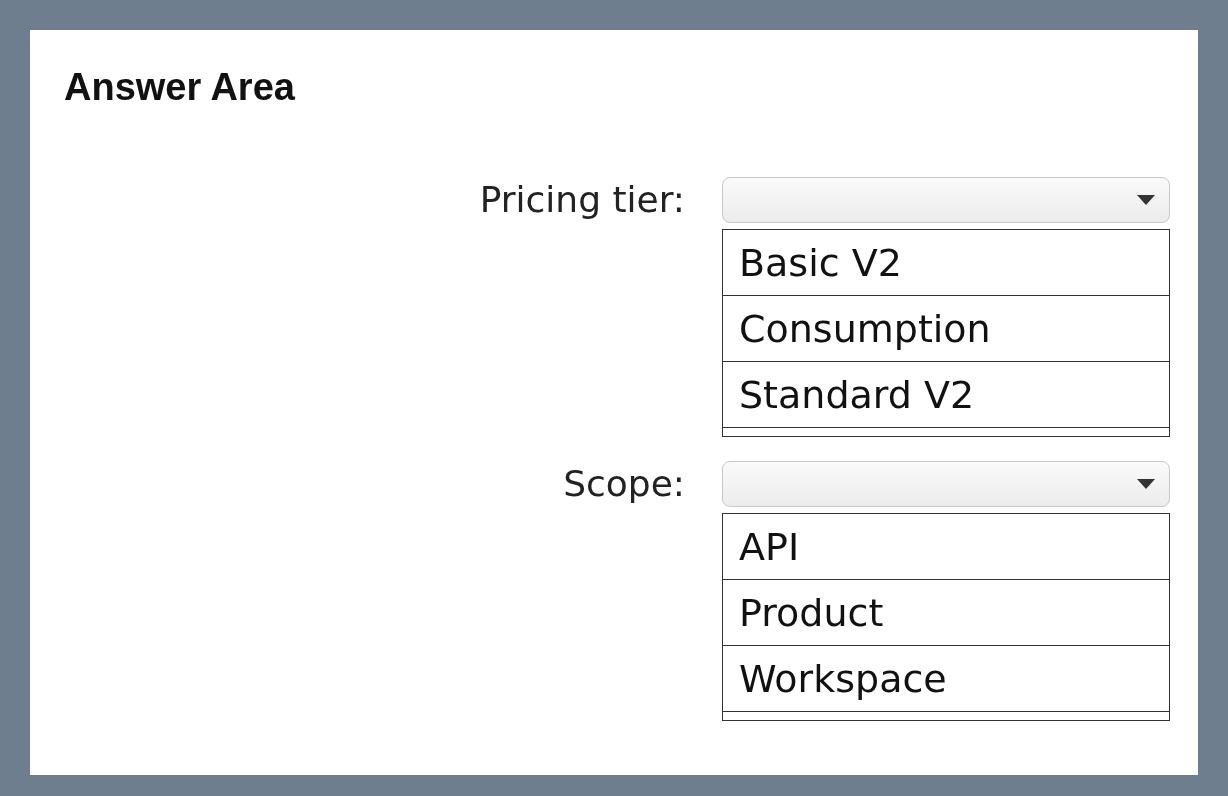 The height and width of the screenshot is (796, 1228). What do you see at coordinates (946, 547) in the screenshot?
I see `option-item: API` at bounding box center [946, 547].